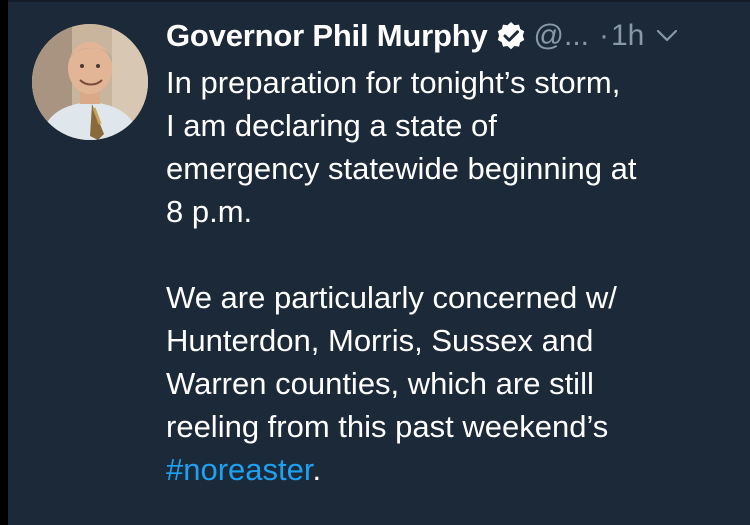 Image resolution: width=750 pixels, height=525 pixels. I want to click on tweet-line: In preparation for tonight’s storm,, so click(393, 82).